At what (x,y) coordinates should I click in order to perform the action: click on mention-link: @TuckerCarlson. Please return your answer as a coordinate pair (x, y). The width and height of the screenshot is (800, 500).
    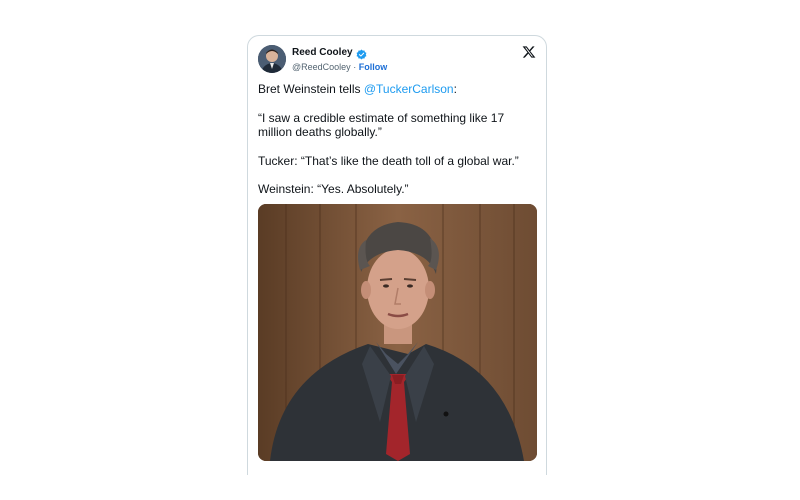
    Looking at the image, I should click on (409, 89).